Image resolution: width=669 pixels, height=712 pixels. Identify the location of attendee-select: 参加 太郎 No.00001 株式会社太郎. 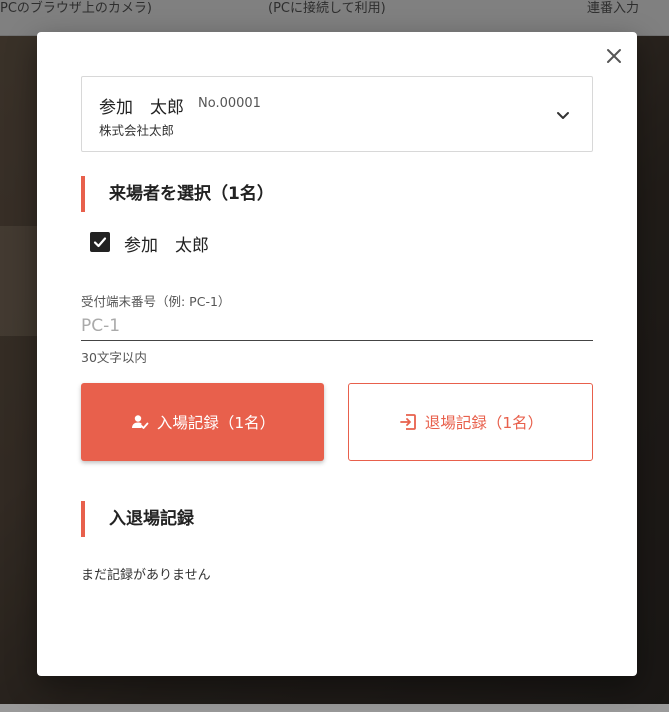
(337, 114).